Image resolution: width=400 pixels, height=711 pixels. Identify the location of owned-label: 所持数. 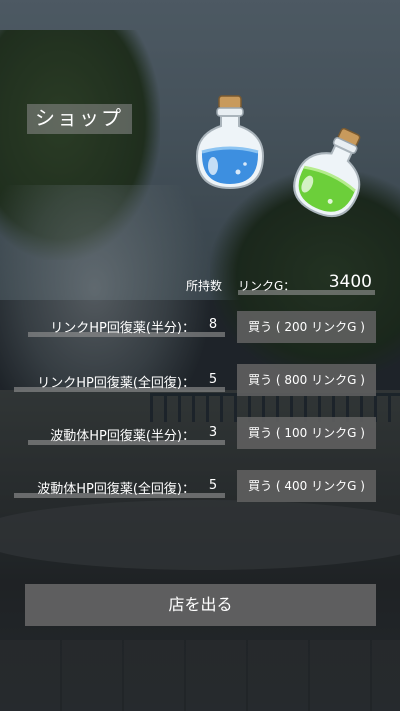
(204, 286).